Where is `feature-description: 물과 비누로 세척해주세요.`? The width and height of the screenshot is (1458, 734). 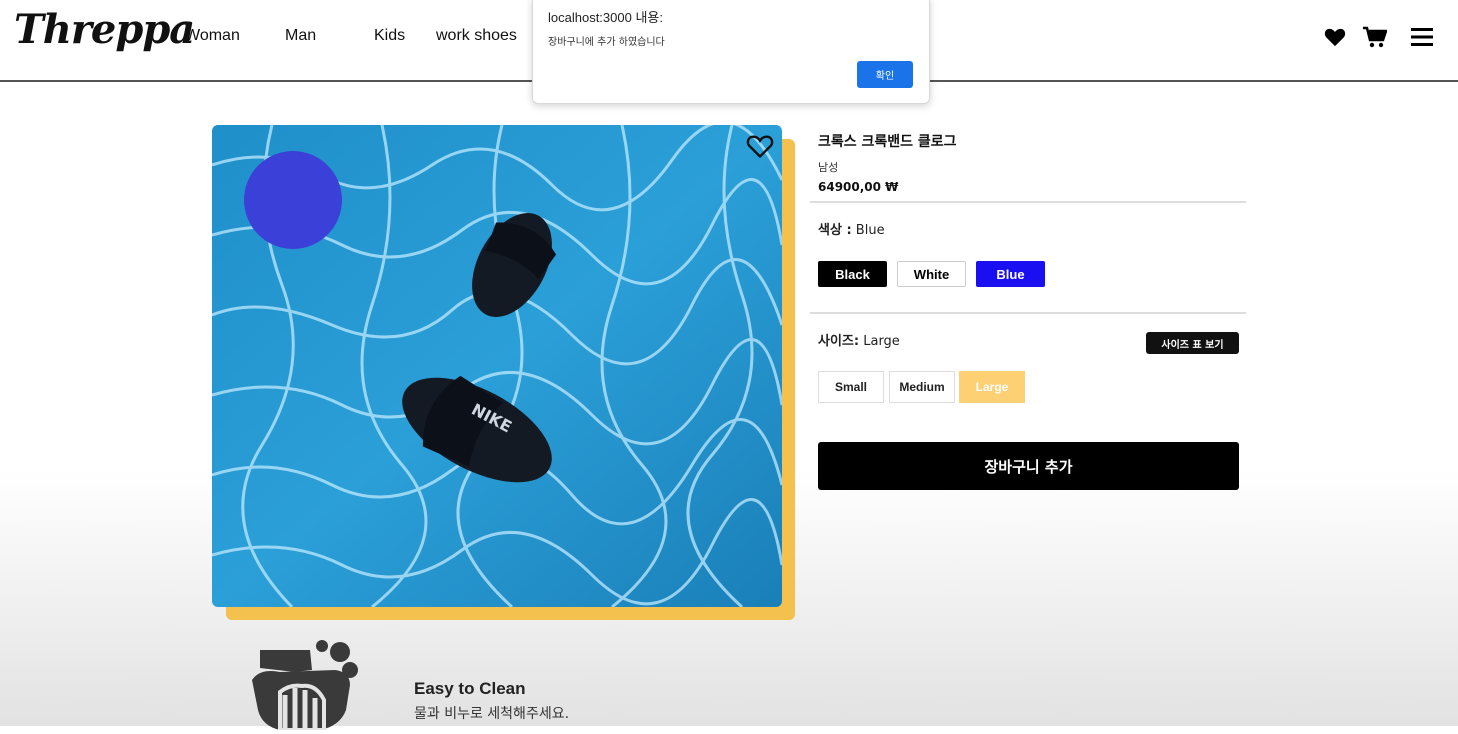
feature-description: 물과 비누로 세척해주세요. is located at coordinates (492, 714).